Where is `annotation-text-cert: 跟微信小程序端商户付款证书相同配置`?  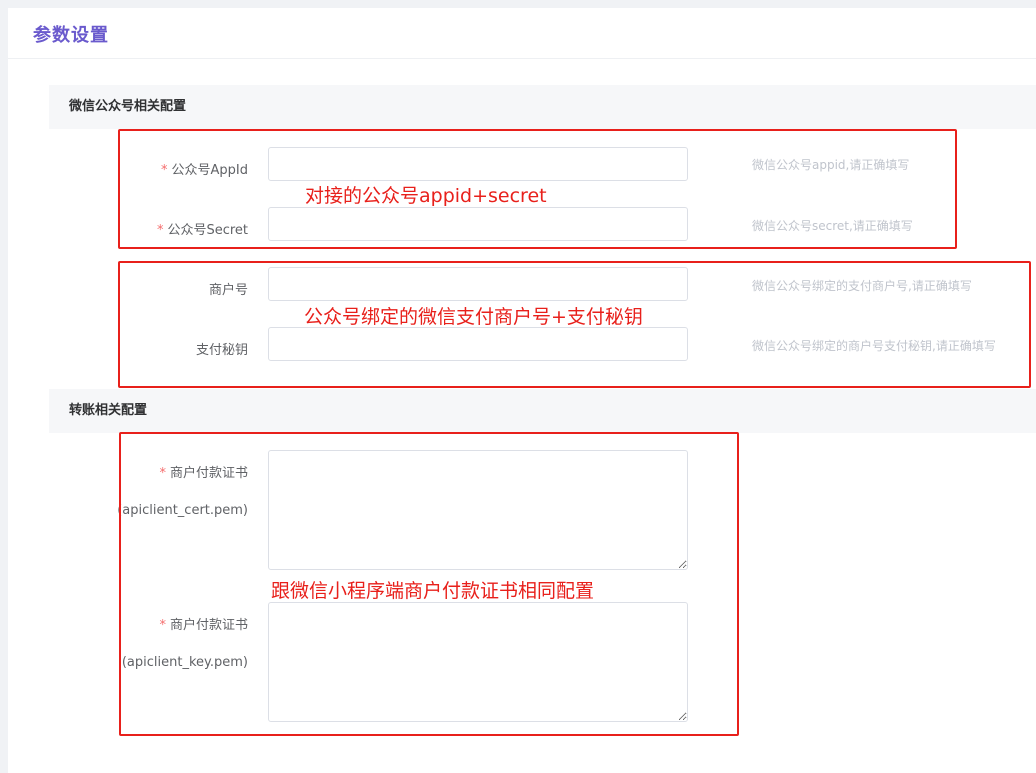 annotation-text-cert: 跟微信小程序端商户付款证书相同配置 is located at coordinates (433, 591).